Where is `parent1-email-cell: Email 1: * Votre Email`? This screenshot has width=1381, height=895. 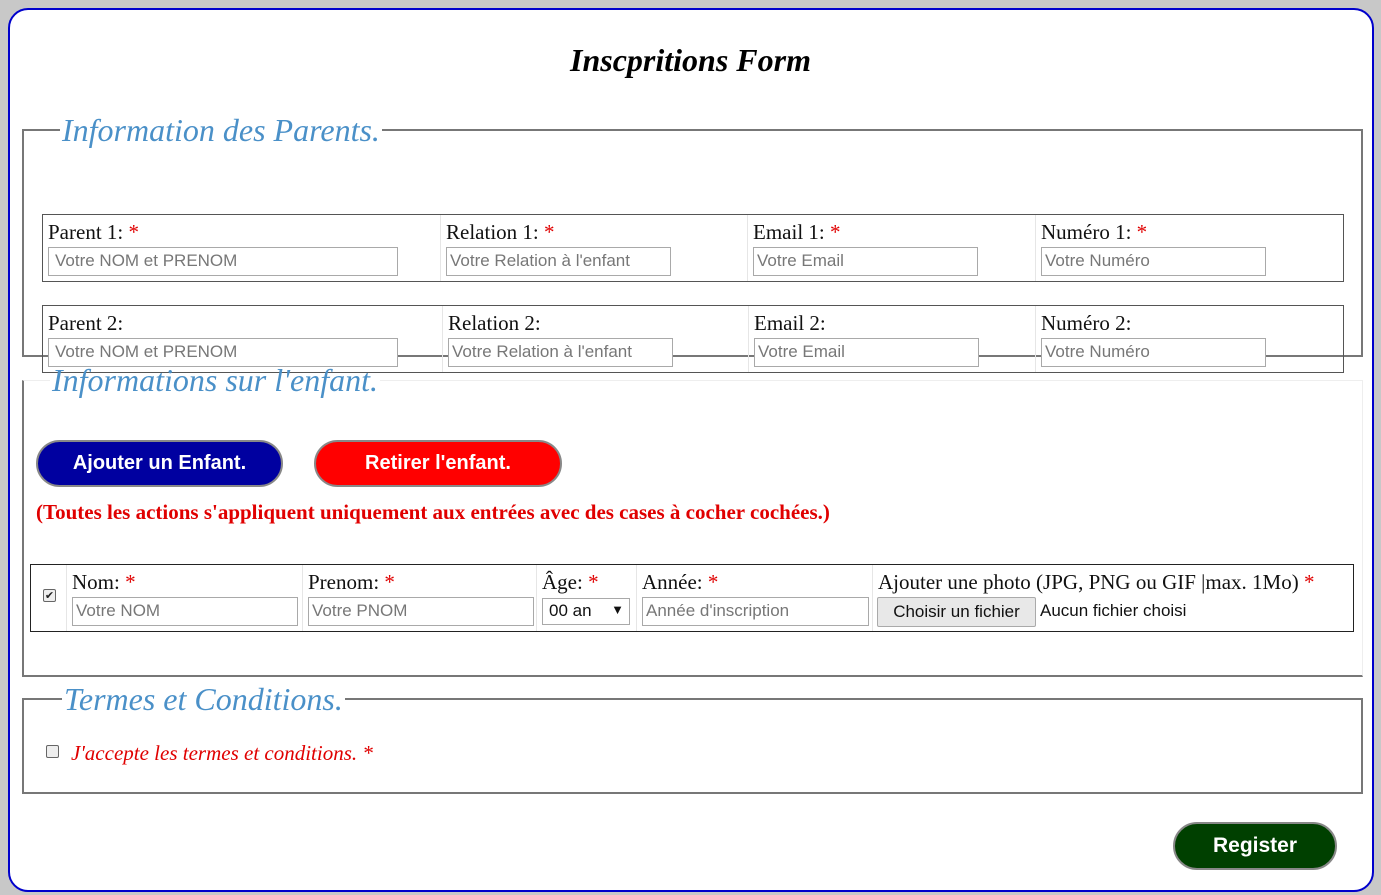
parent1-email-cell: Email 1: * Votre Email is located at coordinates (892, 248).